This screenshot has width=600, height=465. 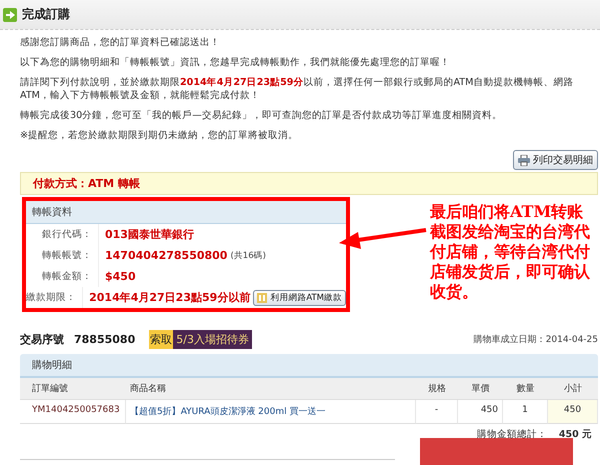 What do you see at coordinates (309, 183) in the screenshot?
I see `payment-method-bar: 付款方式：ATM 轉帳` at bounding box center [309, 183].